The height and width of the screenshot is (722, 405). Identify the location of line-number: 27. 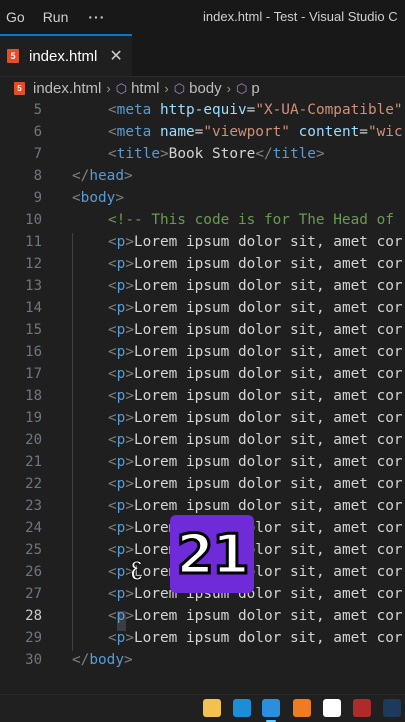
(33, 594).